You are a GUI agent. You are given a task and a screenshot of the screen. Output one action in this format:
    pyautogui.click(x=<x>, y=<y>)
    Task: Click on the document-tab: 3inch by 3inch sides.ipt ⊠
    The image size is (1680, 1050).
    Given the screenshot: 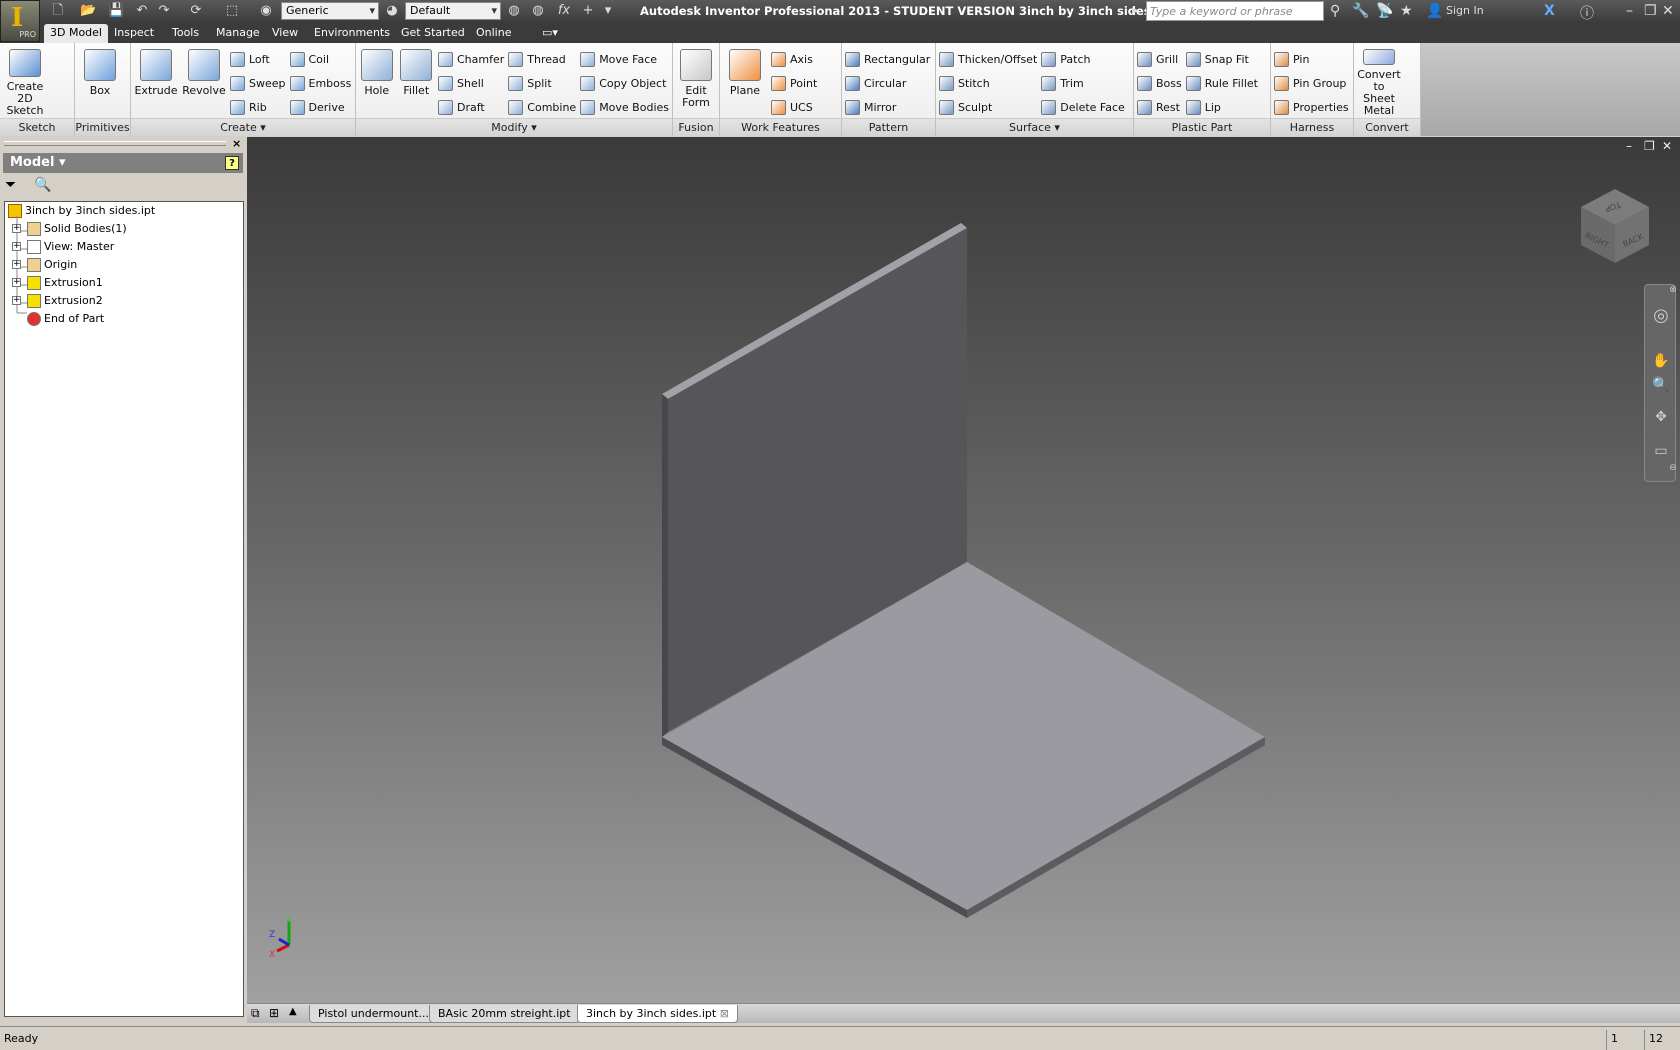 What is the action you would take?
    pyautogui.click(x=657, y=1014)
    